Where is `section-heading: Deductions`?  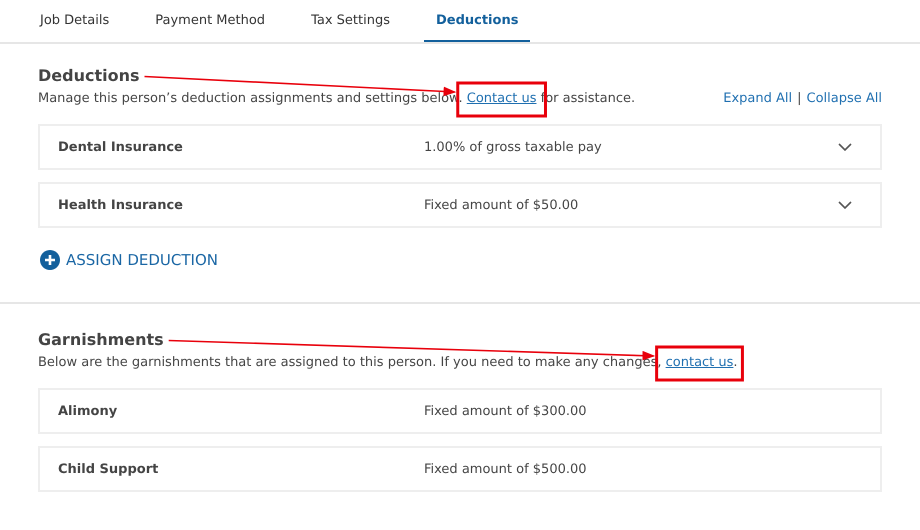 section-heading: Deductions is located at coordinates (89, 75).